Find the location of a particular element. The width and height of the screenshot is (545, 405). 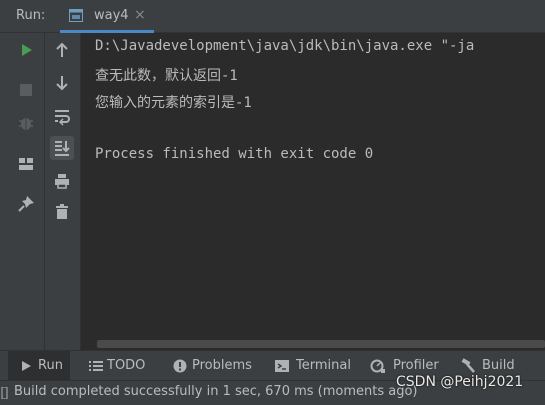

bug-icon is located at coordinates (26, 124).